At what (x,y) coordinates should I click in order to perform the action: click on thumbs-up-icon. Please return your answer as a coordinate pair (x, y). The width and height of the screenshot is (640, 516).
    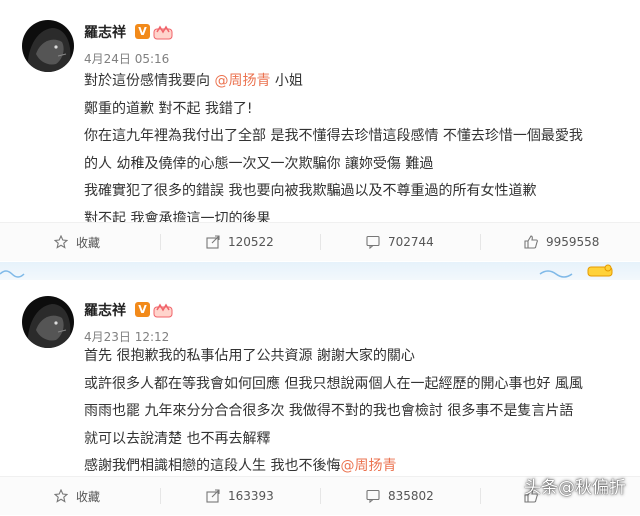
    Looking at the image, I should click on (531, 242).